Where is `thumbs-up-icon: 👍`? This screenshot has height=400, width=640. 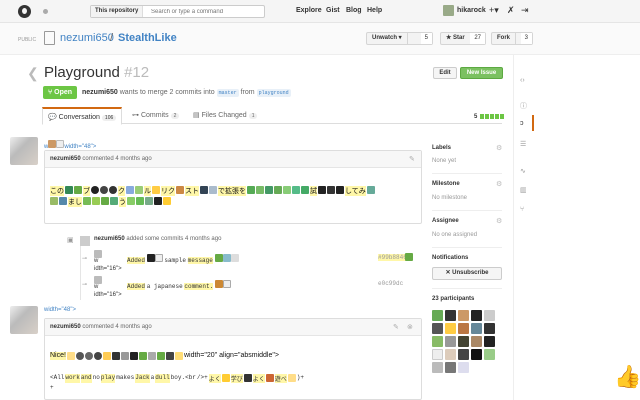 thumbs-up-icon: 👍 is located at coordinates (627, 377).